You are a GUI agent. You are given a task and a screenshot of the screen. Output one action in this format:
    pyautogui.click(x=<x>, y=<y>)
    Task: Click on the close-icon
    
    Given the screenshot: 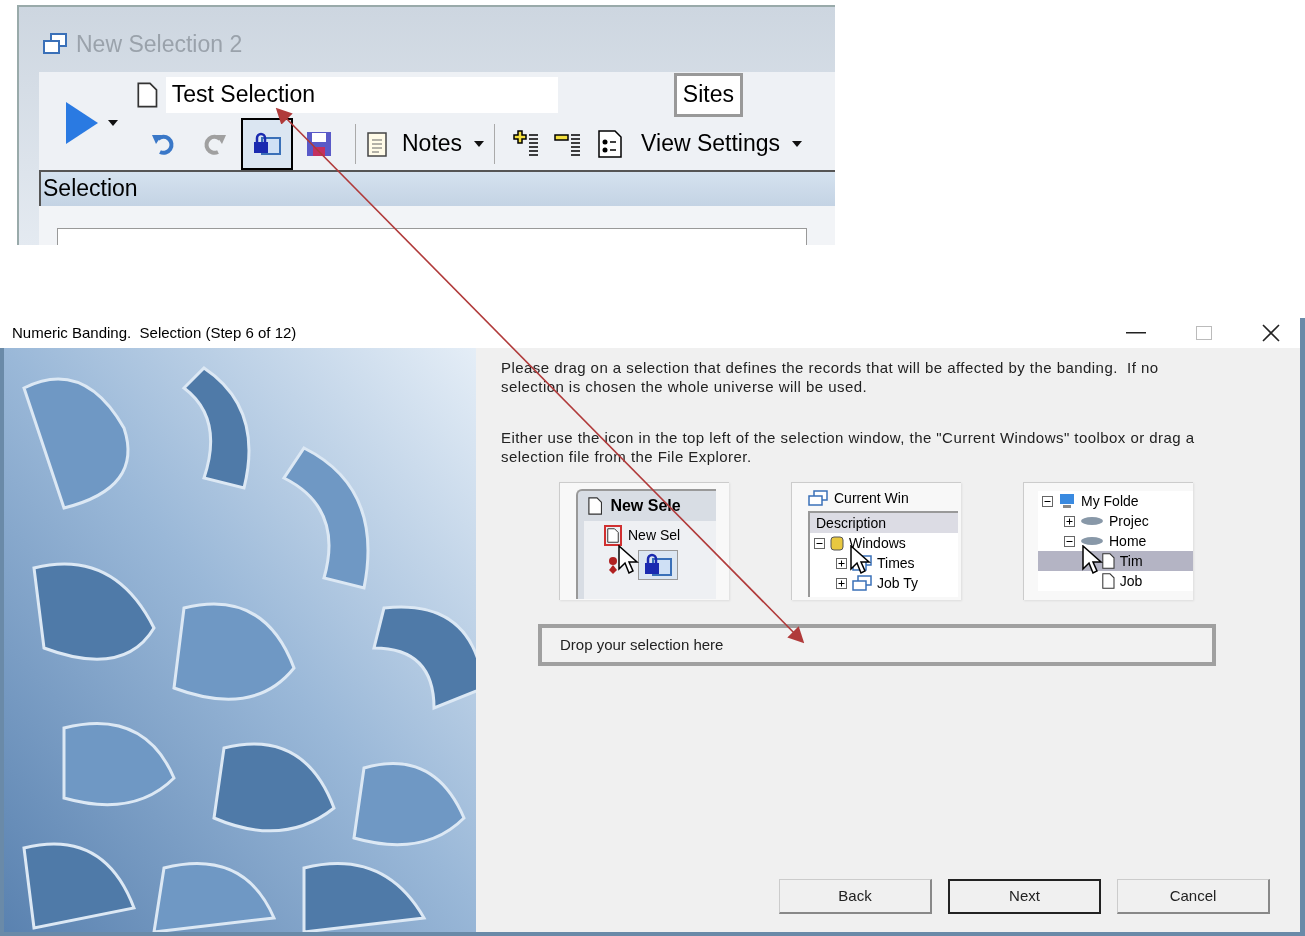 What is the action you would take?
    pyautogui.click(x=1271, y=333)
    